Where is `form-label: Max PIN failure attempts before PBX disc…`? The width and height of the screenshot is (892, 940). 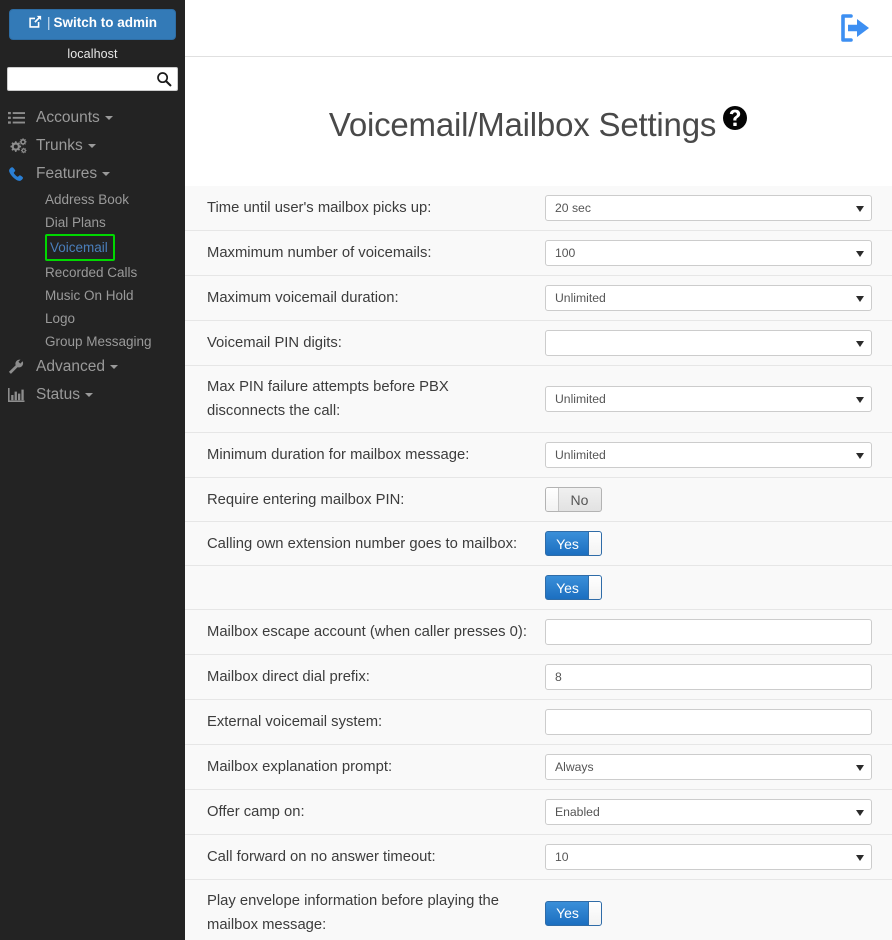
form-label: Max PIN failure attempts before PBX disc… is located at coordinates (365, 399).